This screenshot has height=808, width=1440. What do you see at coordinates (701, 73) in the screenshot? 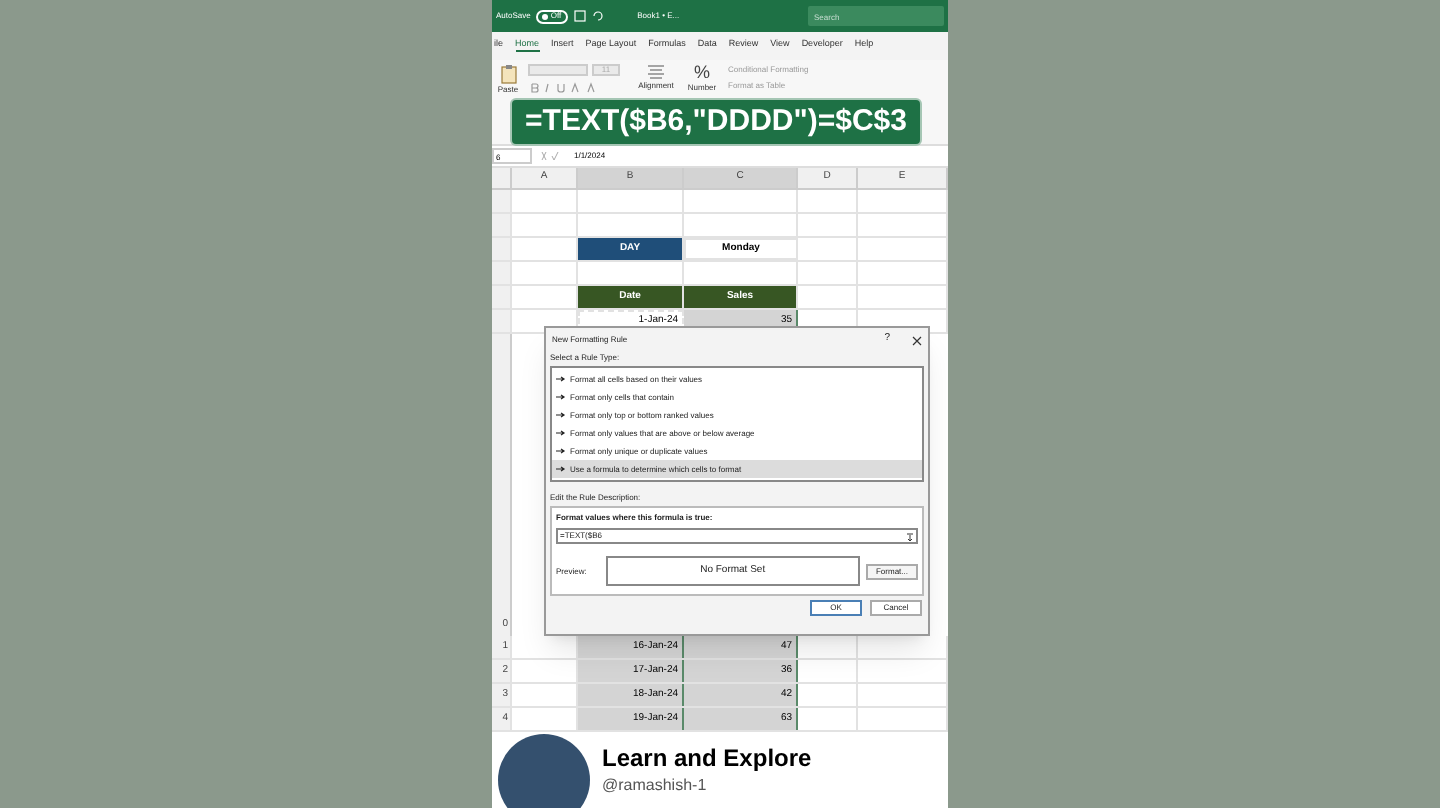
I see `percent-icon: %` at bounding box center [701, 73].